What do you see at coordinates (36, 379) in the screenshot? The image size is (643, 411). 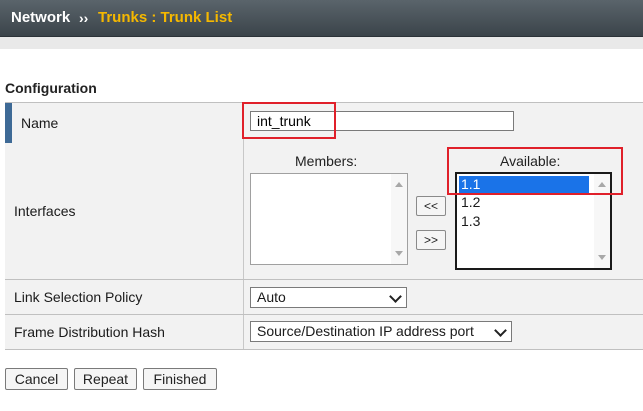 I see `cancel-button: Cancel` at bounding box center [36, 379].